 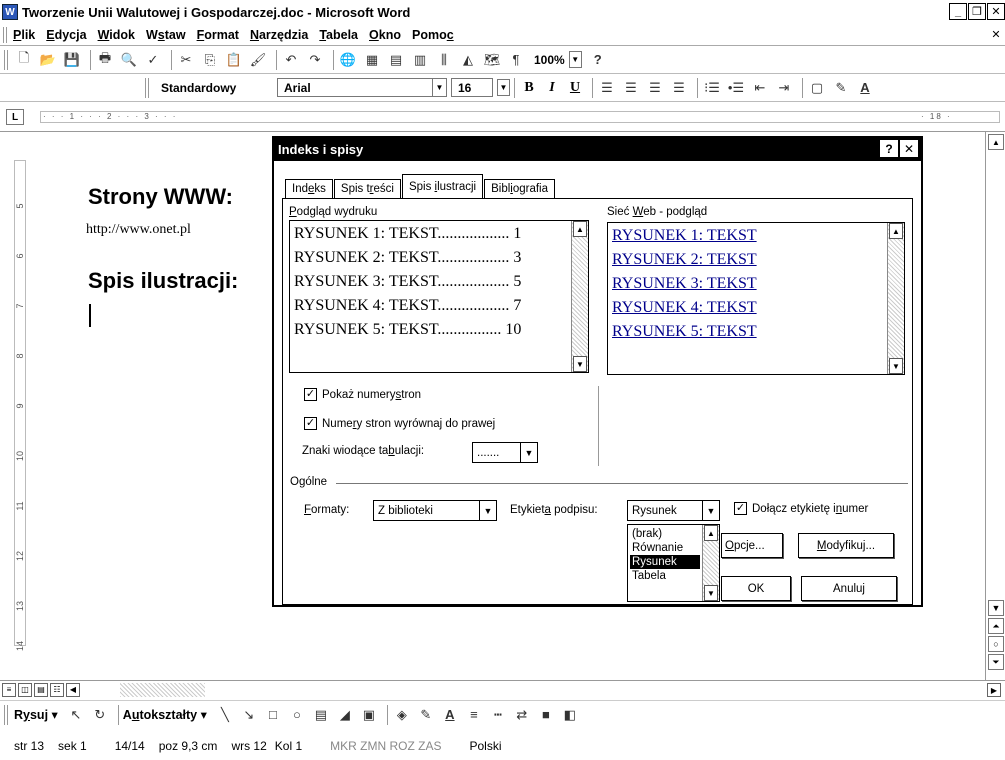 I want to click on tab-bibliography: Bibliografia, so click(x=520, y=188).